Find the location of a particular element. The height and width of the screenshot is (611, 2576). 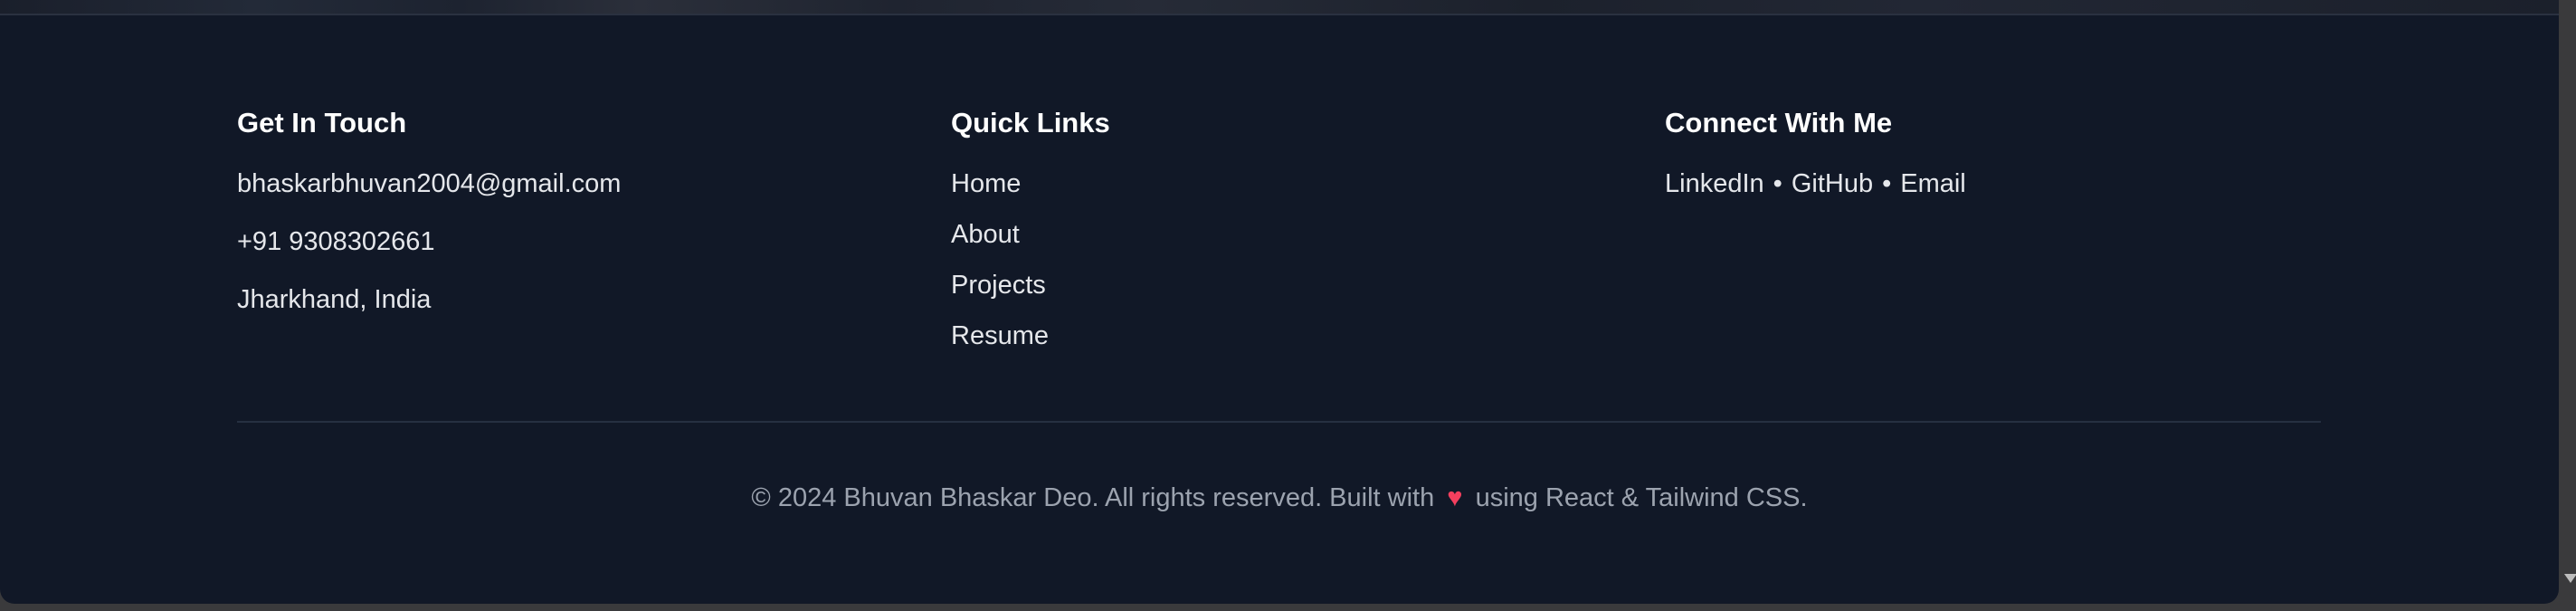

footer-divider is located at coordinates (1279, 422).